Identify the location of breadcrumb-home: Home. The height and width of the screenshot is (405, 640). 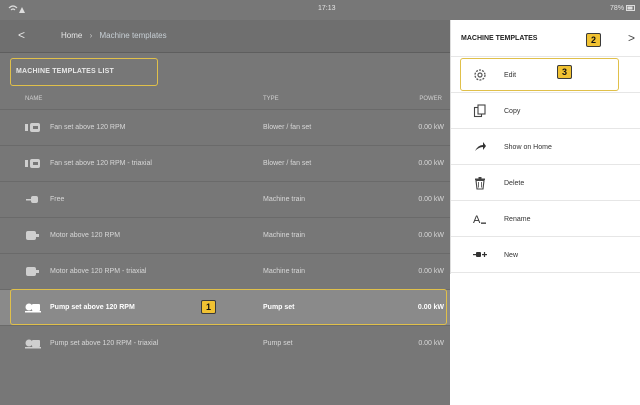
(71, 35).